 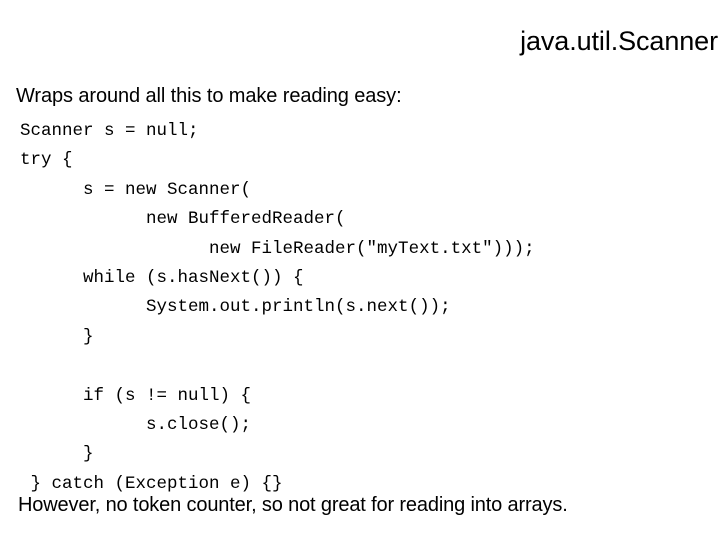 I want to click on code-line: new BufferedReader(, so click(x=183, y=219).